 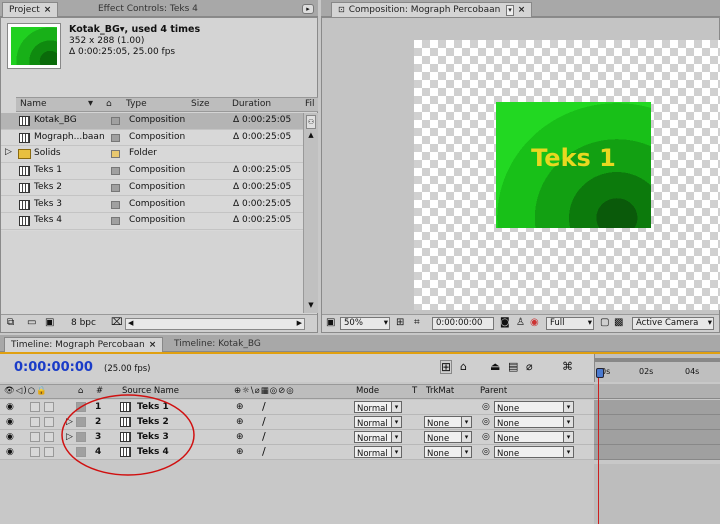 What do you see at coordinates (604, 322) in the screenshot?
I see `region-of-interest-icon: ▢` at bounding box center [604, 322].